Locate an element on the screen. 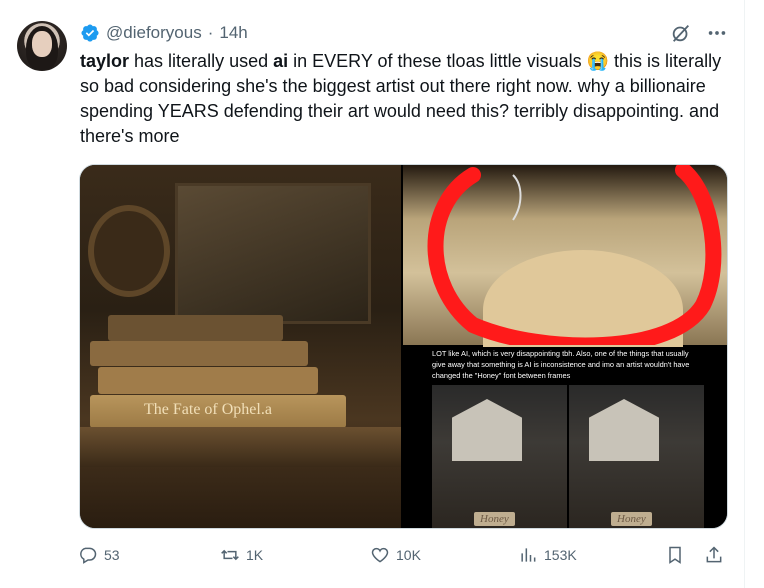 Image resolution: width=764 pixels, height=588 pixels. crying-emoji: 😭 is located at coordinates (598, 61).